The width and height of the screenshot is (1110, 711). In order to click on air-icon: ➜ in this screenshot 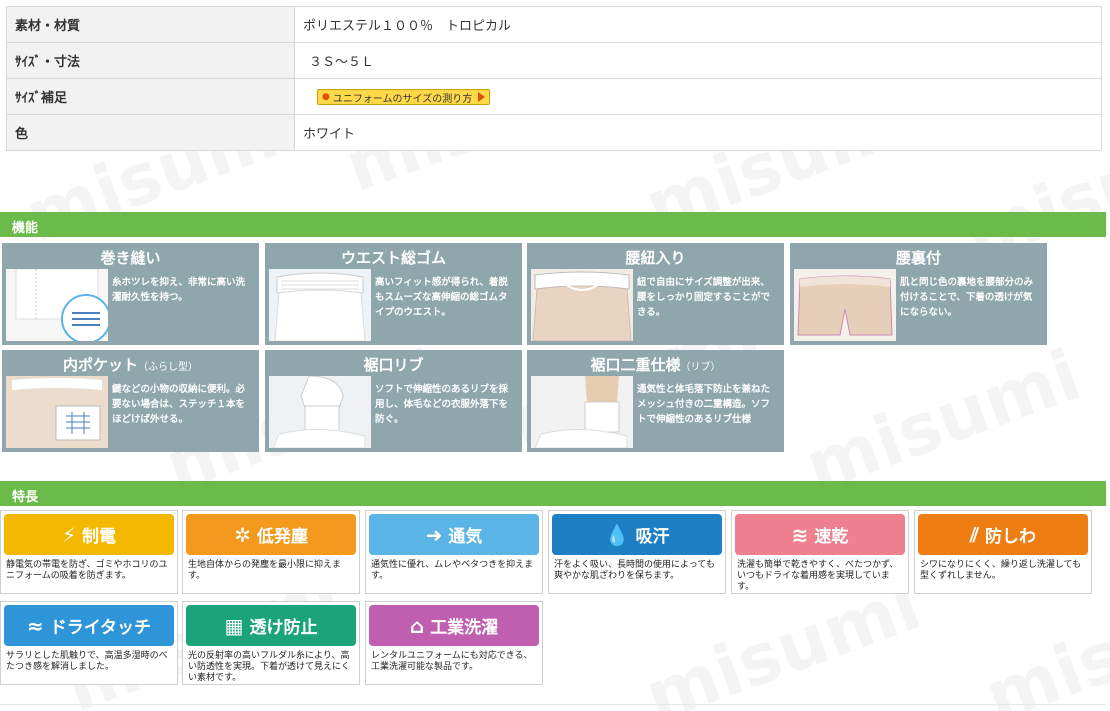, I will do `click(434, 534)`.